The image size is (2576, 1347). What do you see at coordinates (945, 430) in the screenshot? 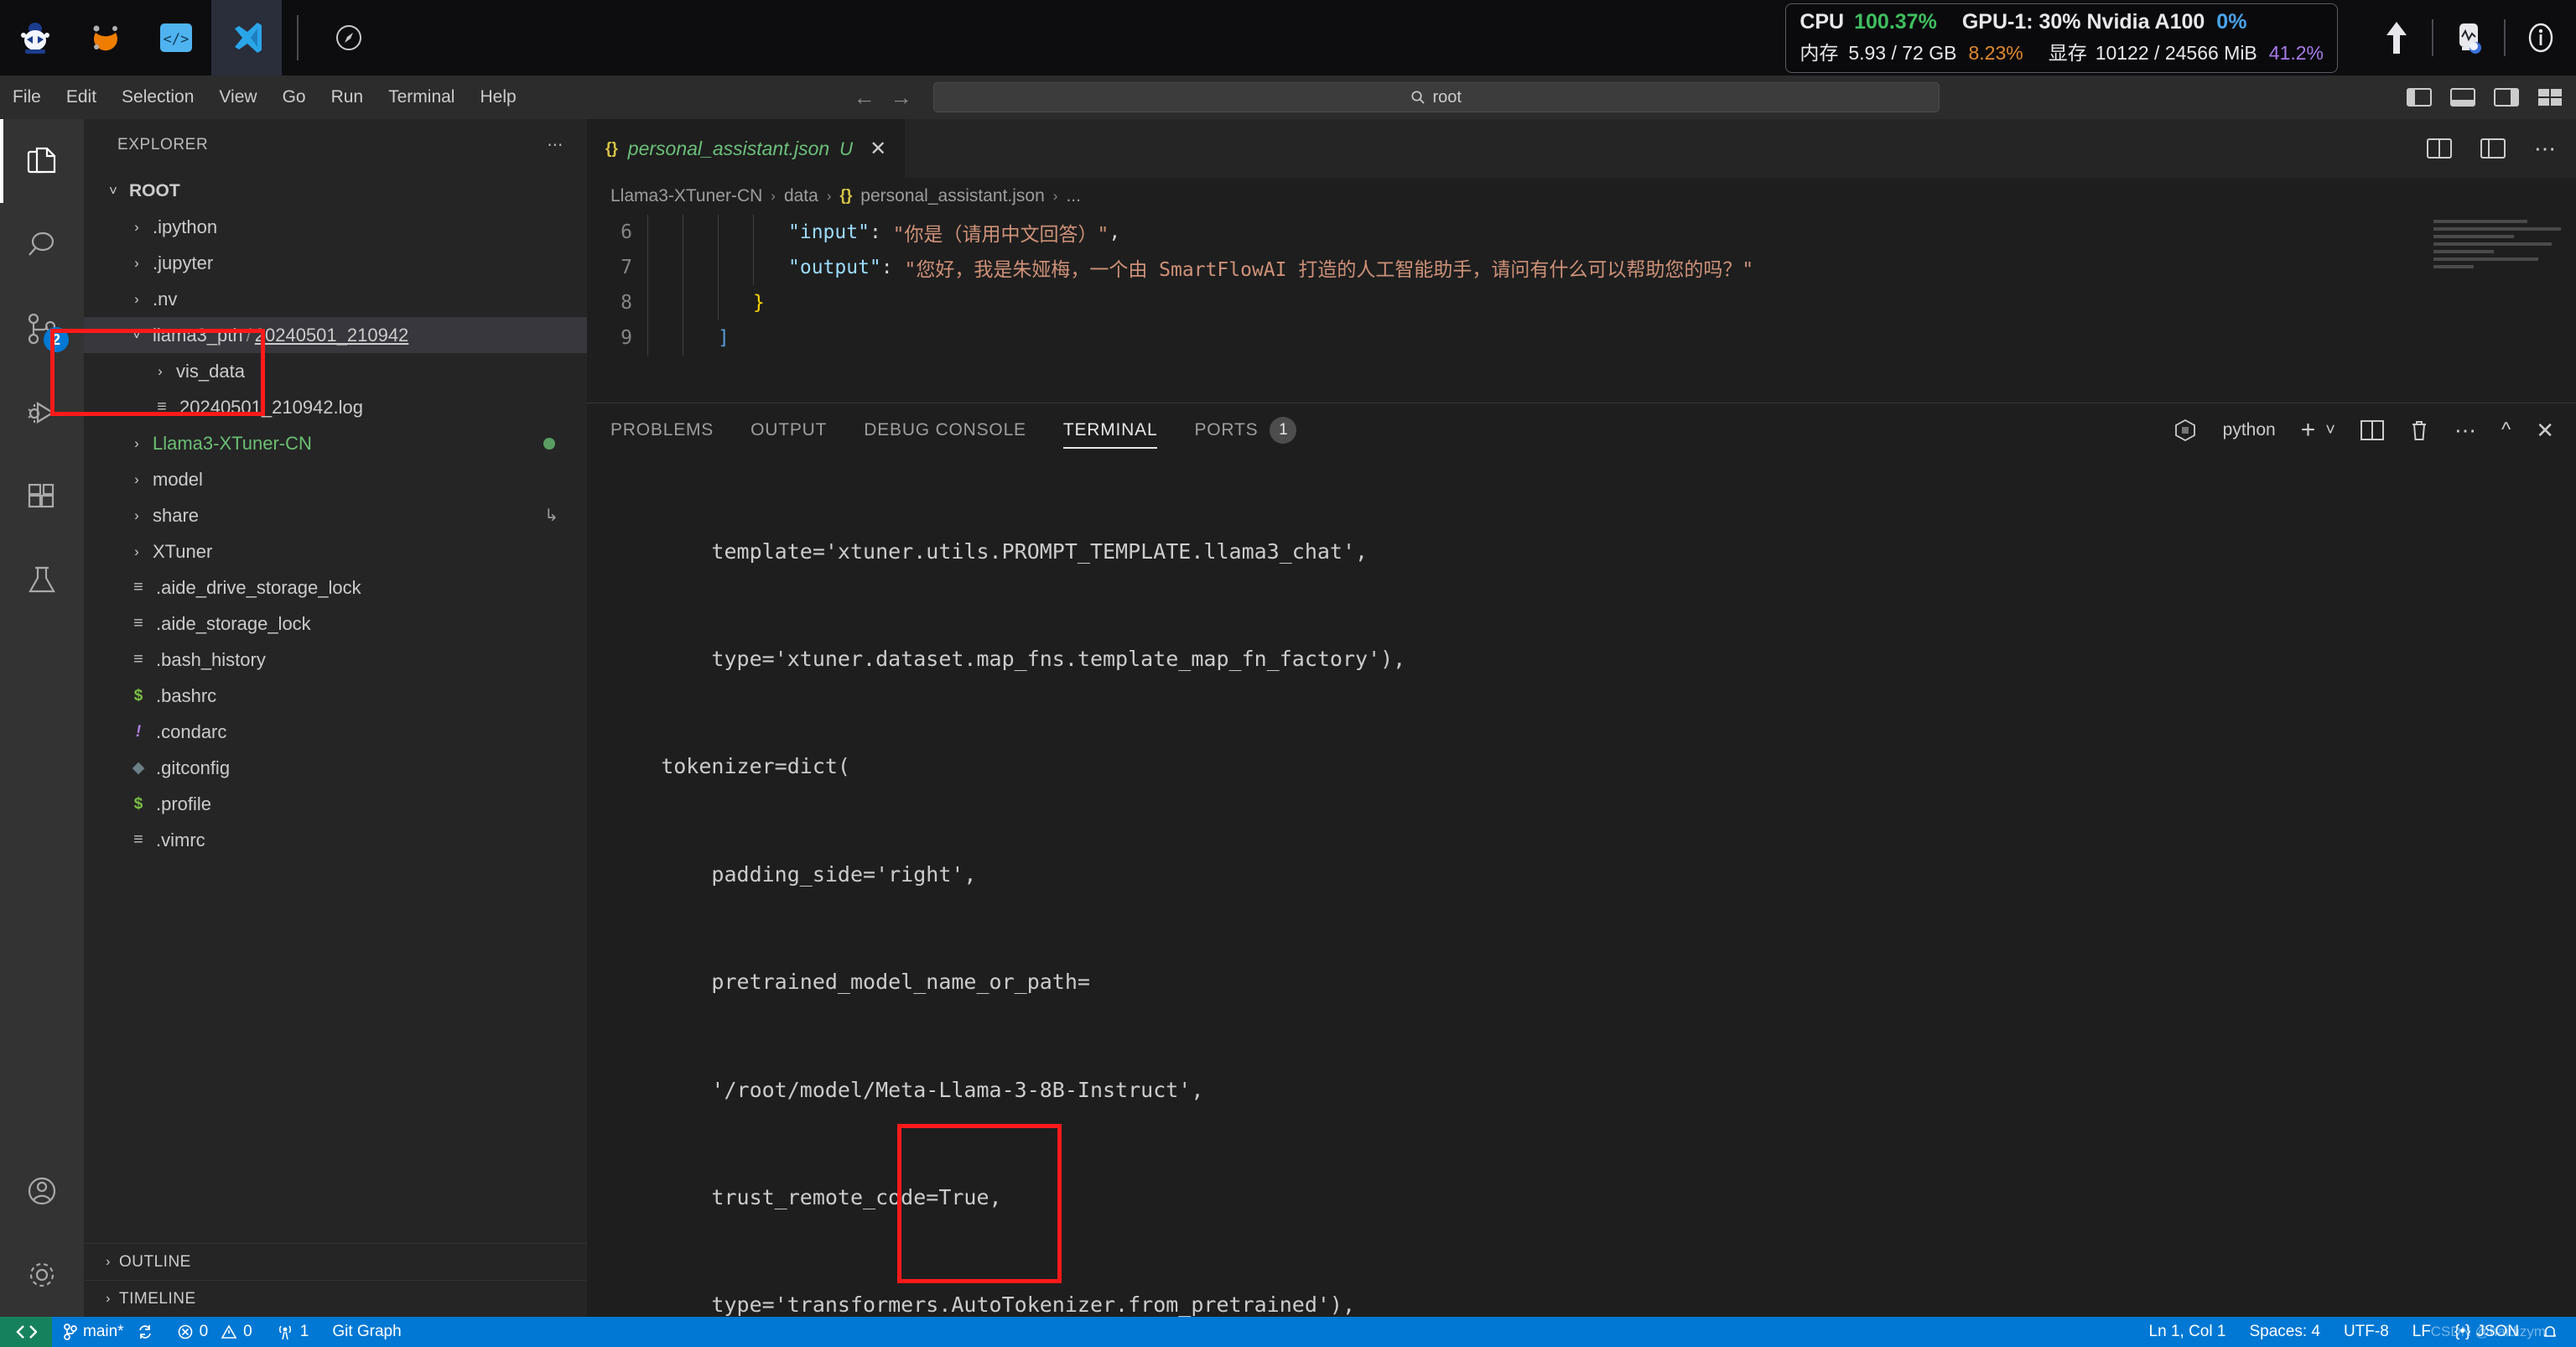
I see `tab-debug-console: DEBUG CONSOLE` at bounding box center [945, 430].